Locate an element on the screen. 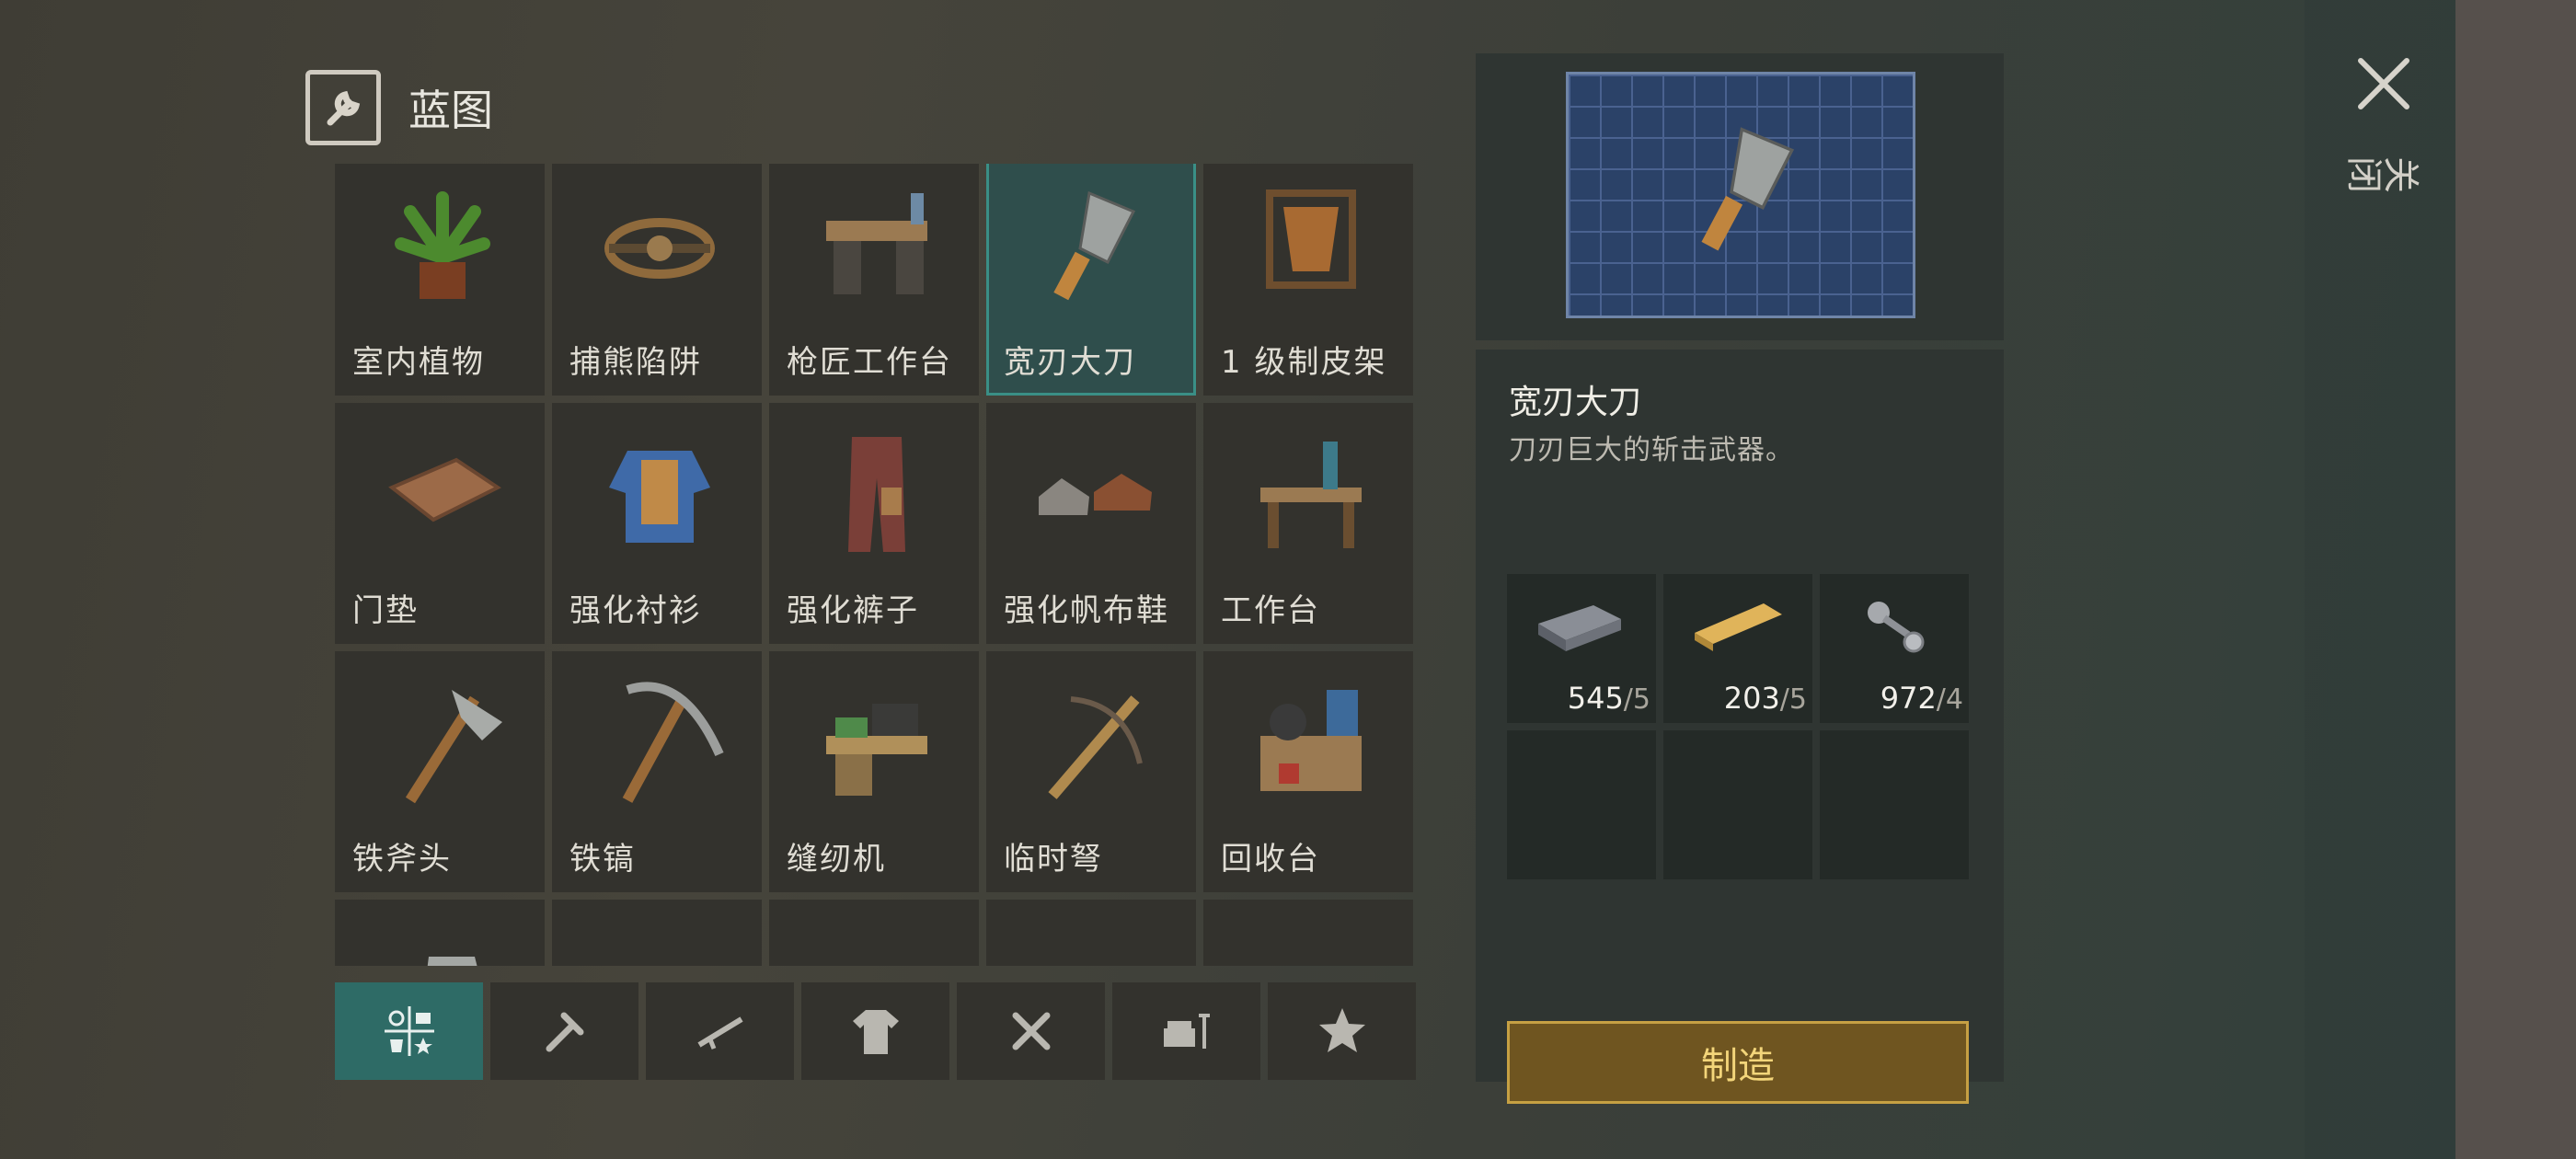 Image resolution: width=2576 pixels, height=1159 pixels. potted-plant-icon is located at coordinates (442, 243).